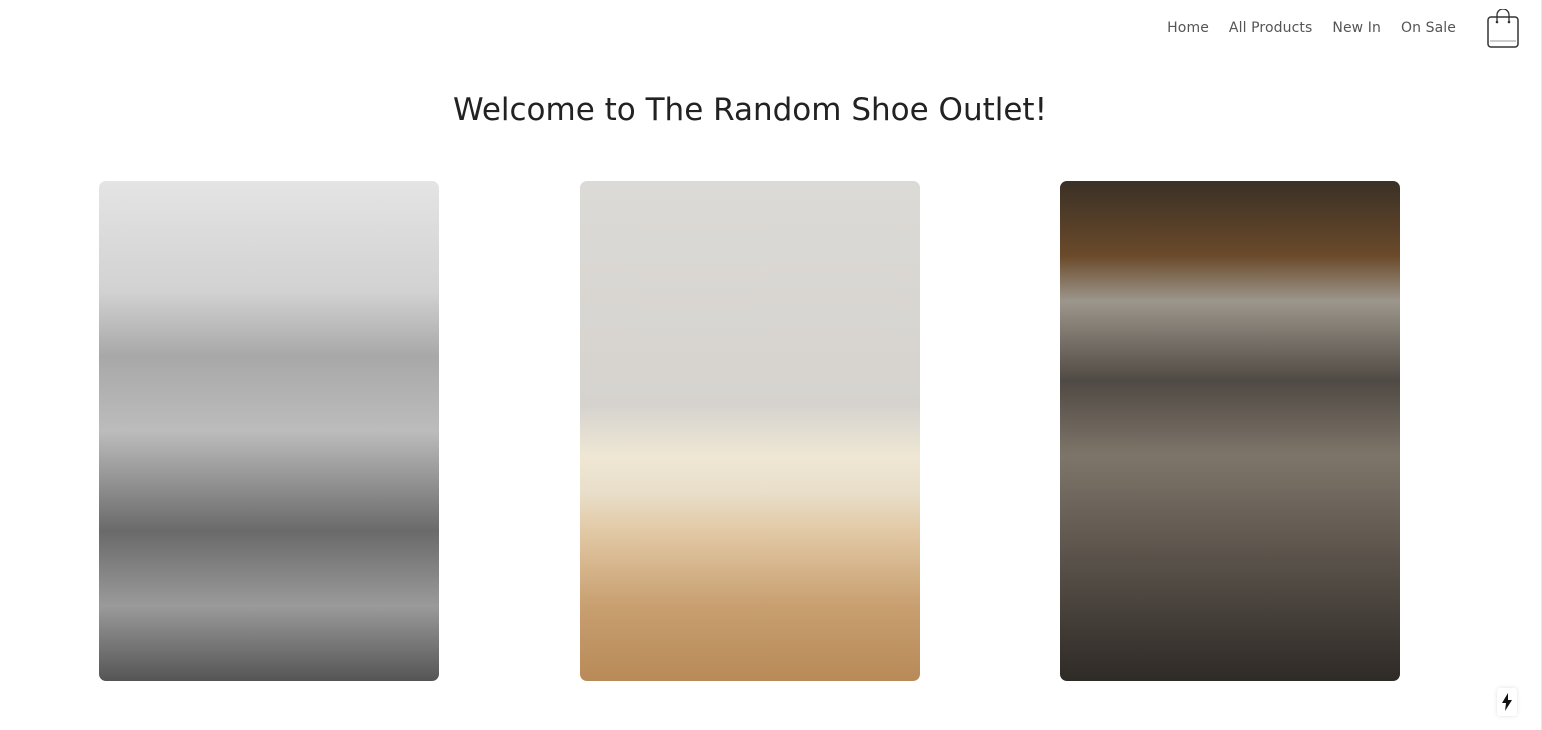 The height and width of the screenshot is (730, 1542). I want to click on page-title: Welcome to The Random Shoe Outlet!, so click(750, 110).